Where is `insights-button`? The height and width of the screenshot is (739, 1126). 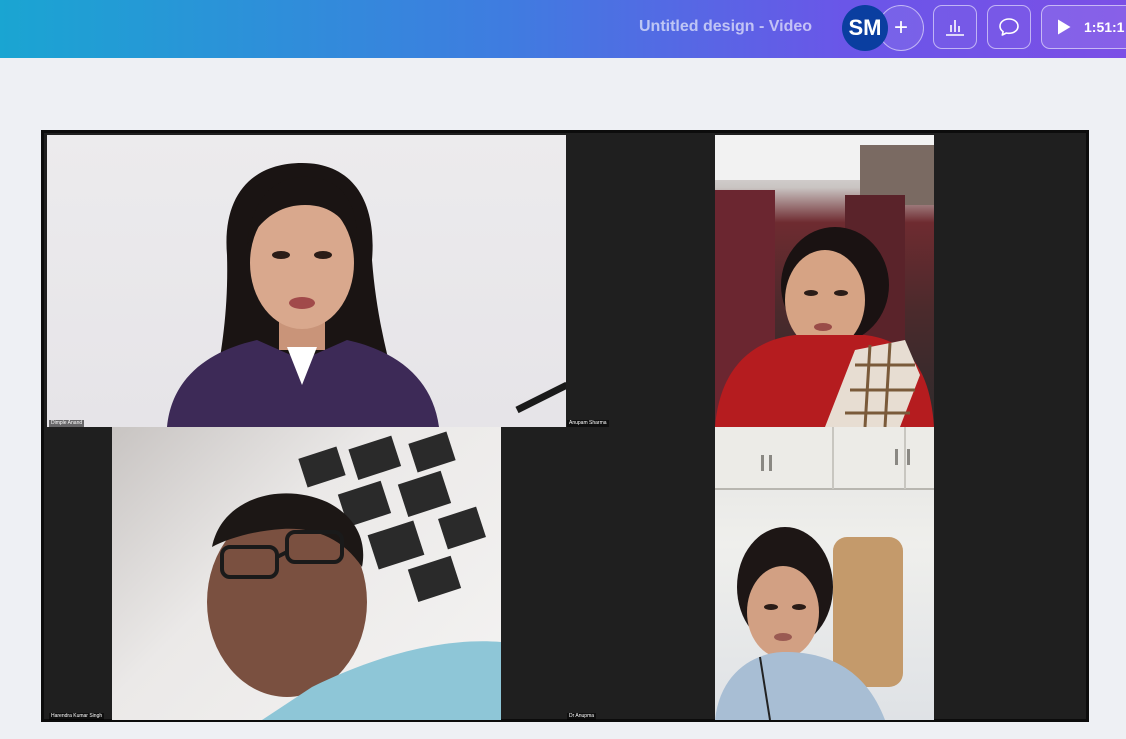
insights-button is located at coordinates (955, 27).